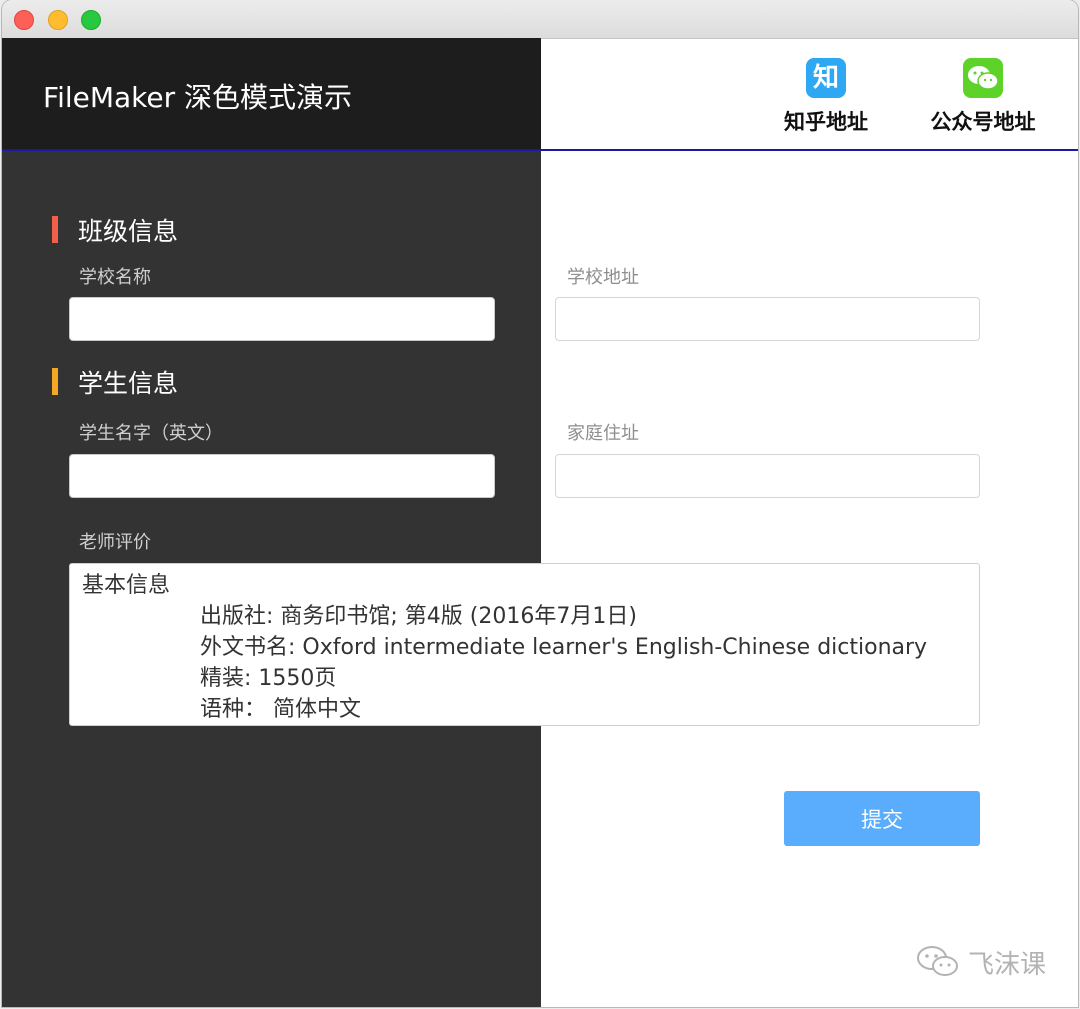  Describe the element at coordinates (1007, 965) in the screenshot. I see `watermark-text: 飞沫课` at that location.